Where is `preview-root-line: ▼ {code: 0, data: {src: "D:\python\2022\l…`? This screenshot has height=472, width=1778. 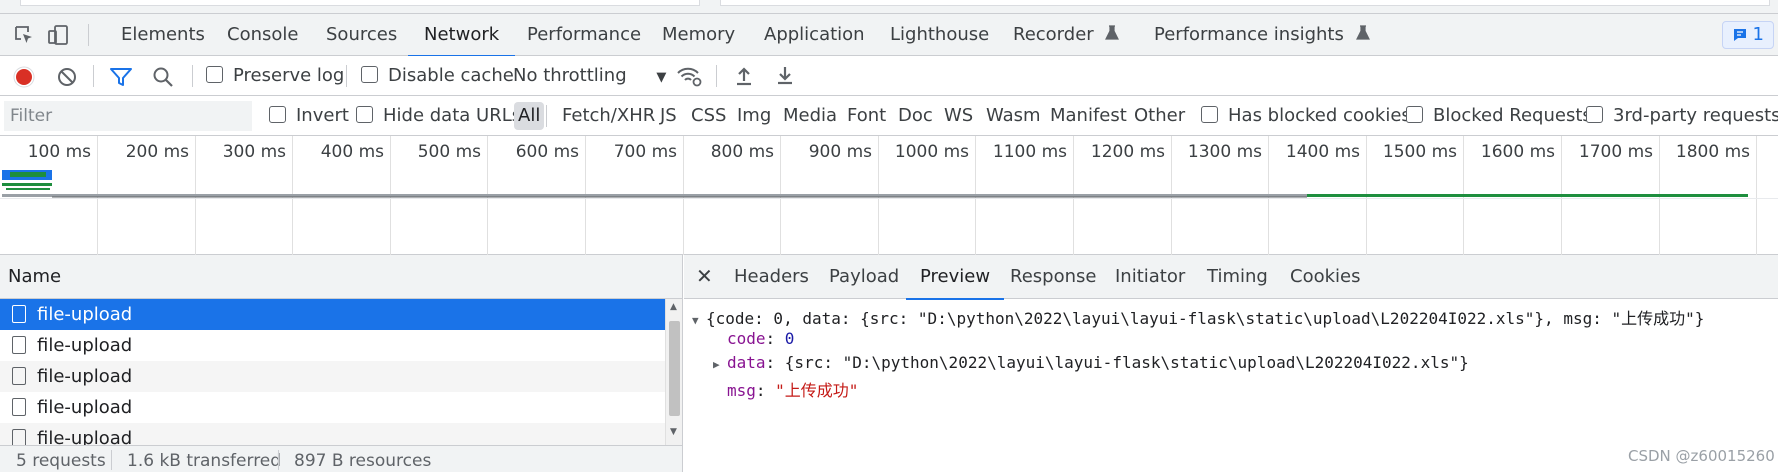
preview-root-line: ▼ {code: 0, data: {src: "D:\python\2022\l… is located at coordinates (1198, 317).